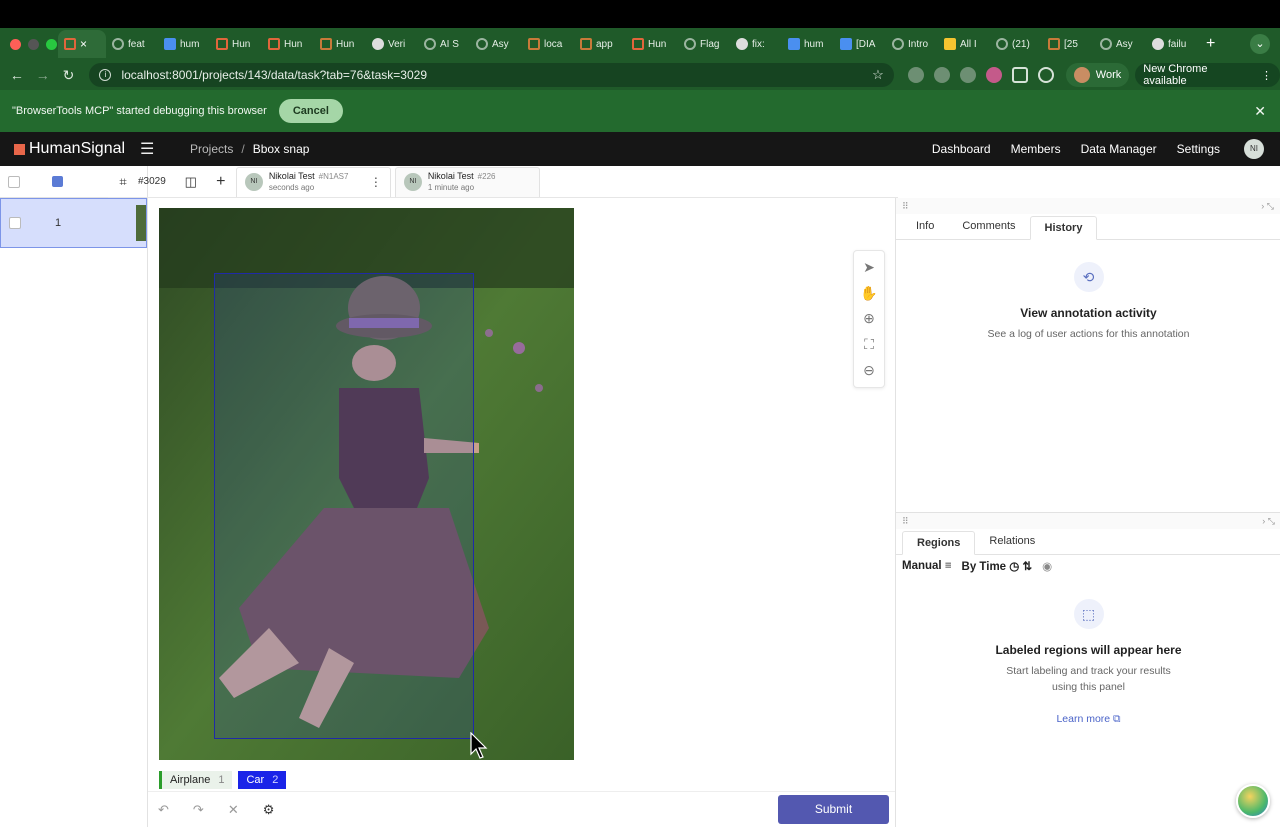 This screenshot has height=827, width=1280. I want to click on annotation-menu-icon: ⋮, so click(376, 182).